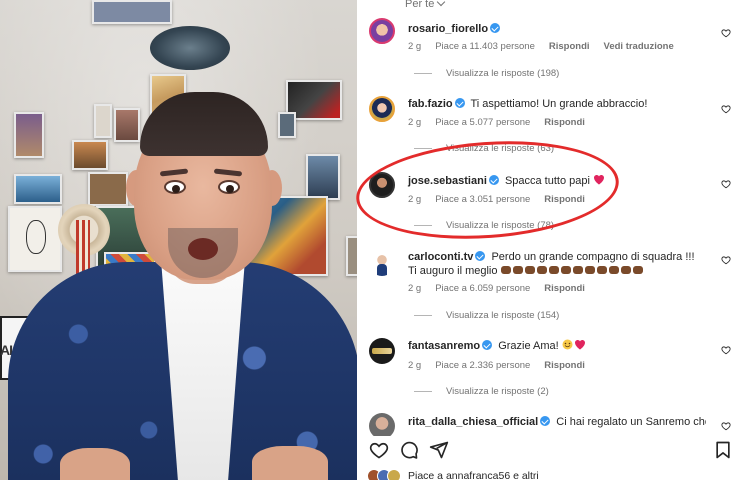 Image resolution: width=740 pixels, height=480 pixels. I want to click on wall-poster, so click(132, 12).